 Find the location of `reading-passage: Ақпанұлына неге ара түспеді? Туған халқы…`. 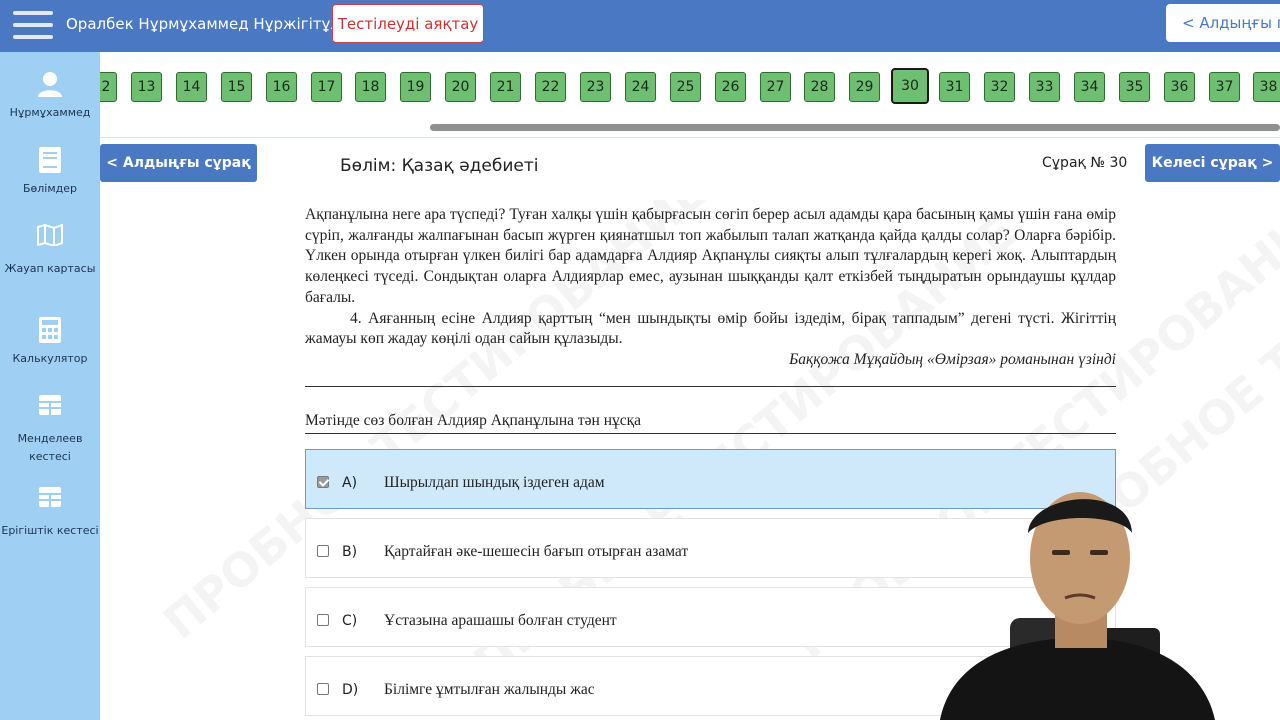

reading-passage: Ақпанұлына неге ара түспеді? Туған халқы… is located at coordinates (710, 288).